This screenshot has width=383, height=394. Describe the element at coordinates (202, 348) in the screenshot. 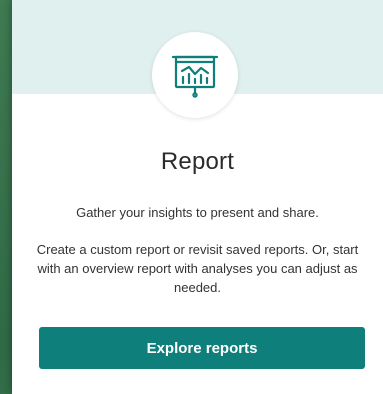

I see `explore-reports-button: Explore reports` at that location.